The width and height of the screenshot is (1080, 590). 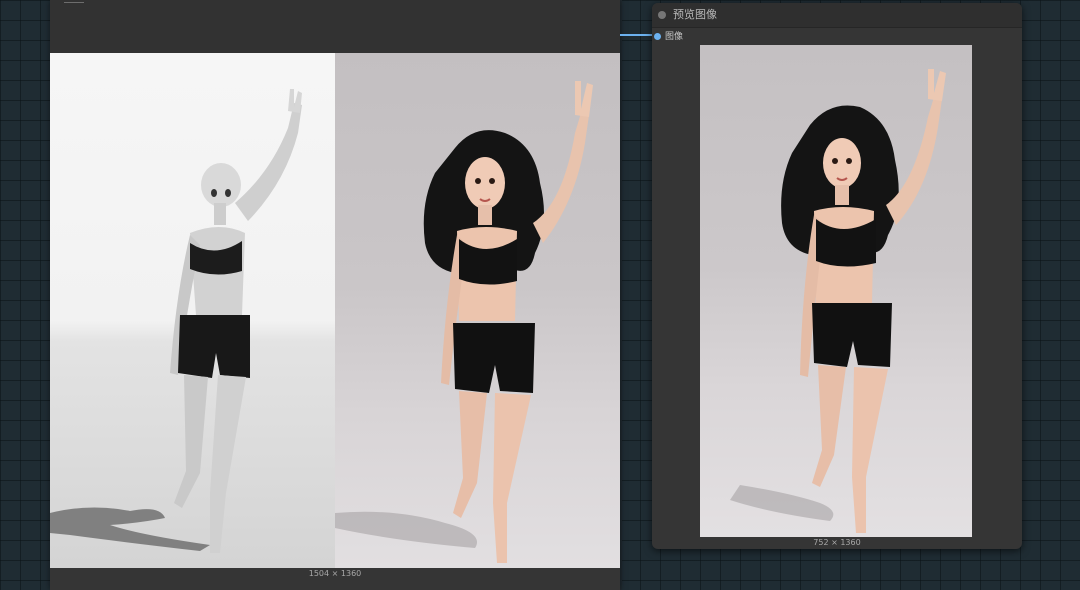 I want to click on image-dimensions-left: 1504 × 1360, so click(x=335, y=573).